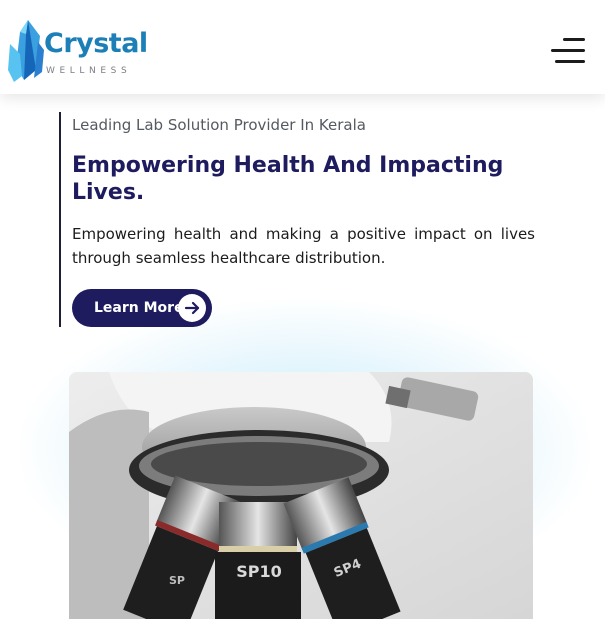  Describe the element at coordinates (219, 125) in the screenshot. I see `hero-kicker: Leading Lab Solution Provider In Kerala` at that location.